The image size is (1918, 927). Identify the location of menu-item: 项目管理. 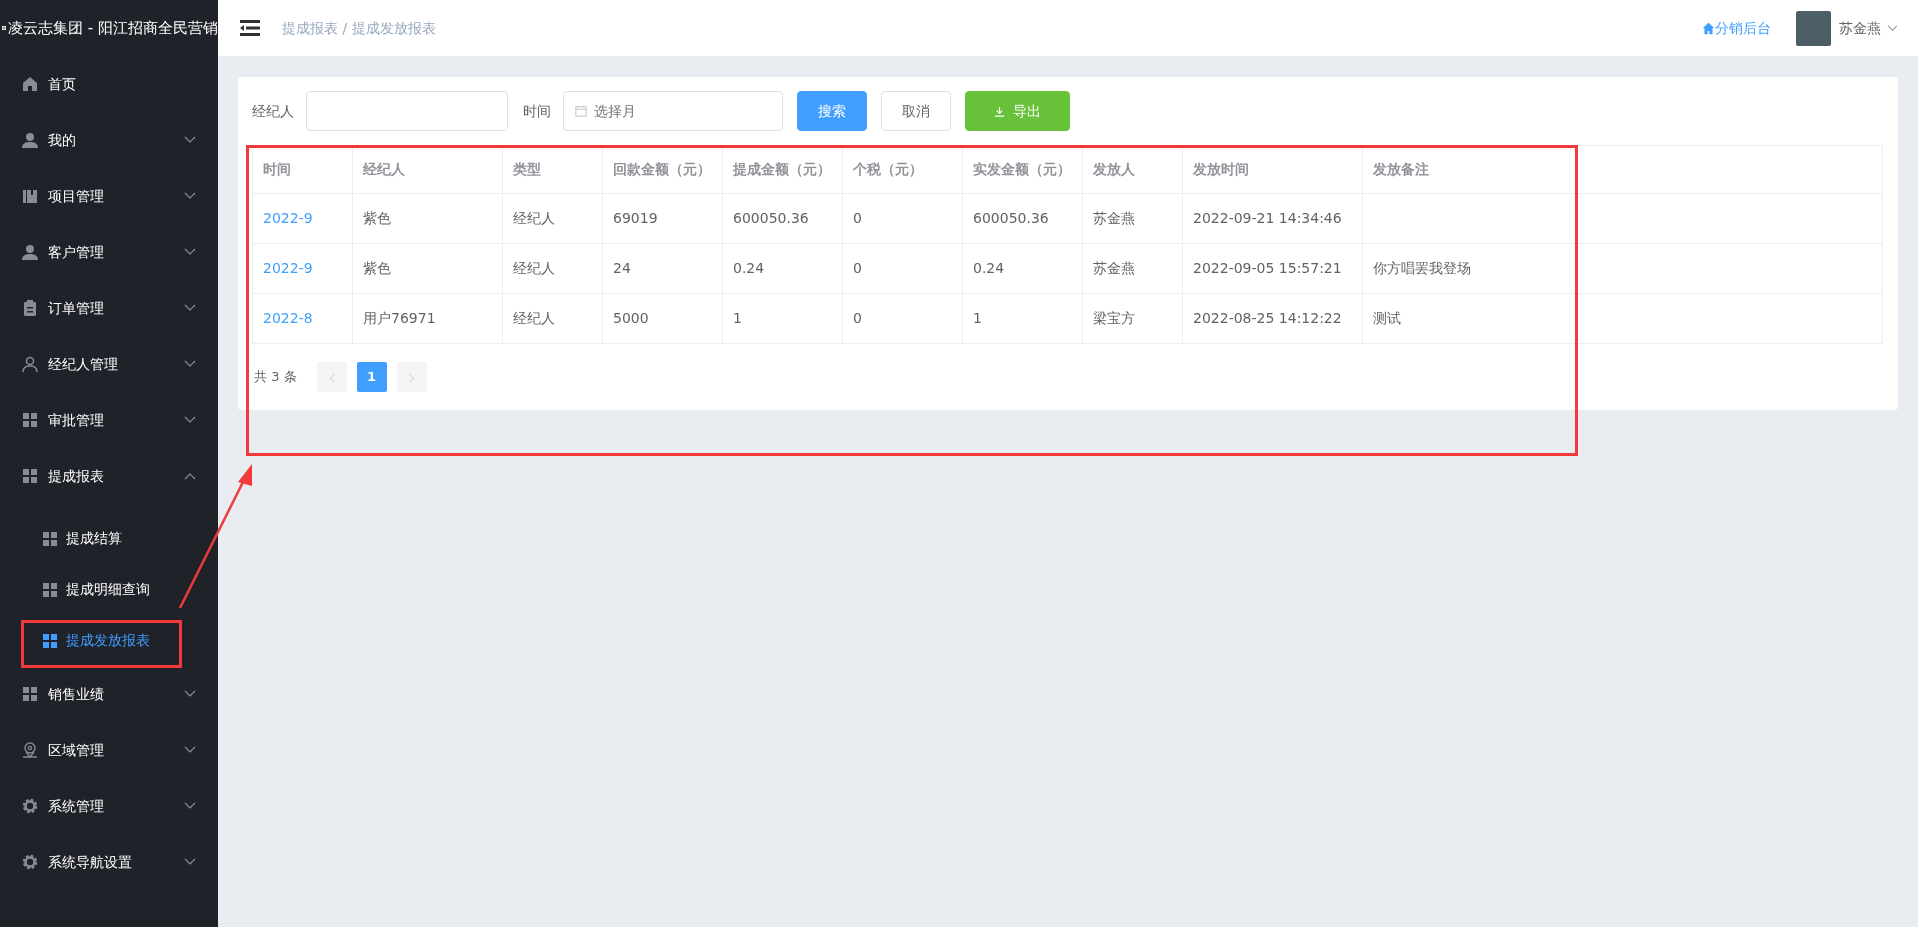
(109, 196).